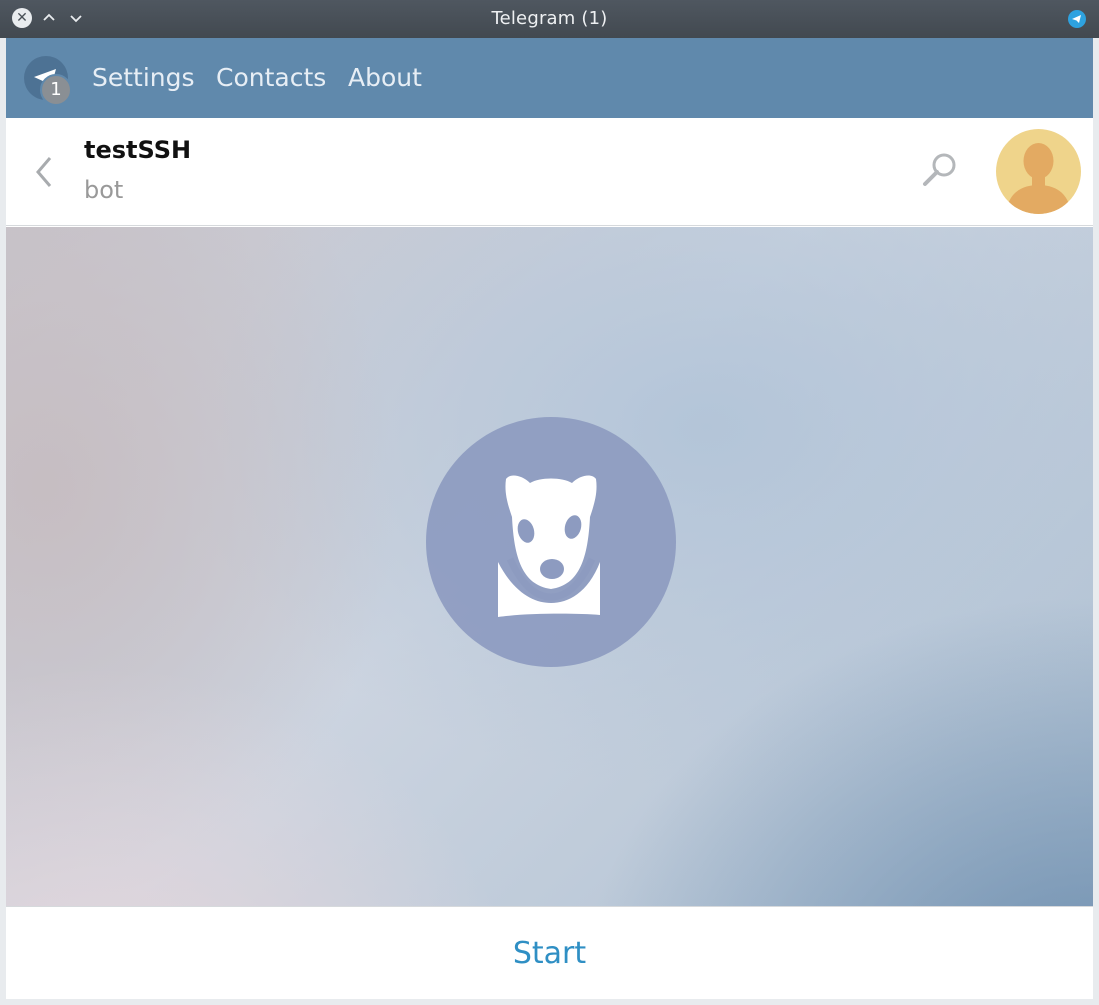 The height and width of the screenshot is (1005, 1099). I want to click on window-title: Telegram (1), so click(549, 18).